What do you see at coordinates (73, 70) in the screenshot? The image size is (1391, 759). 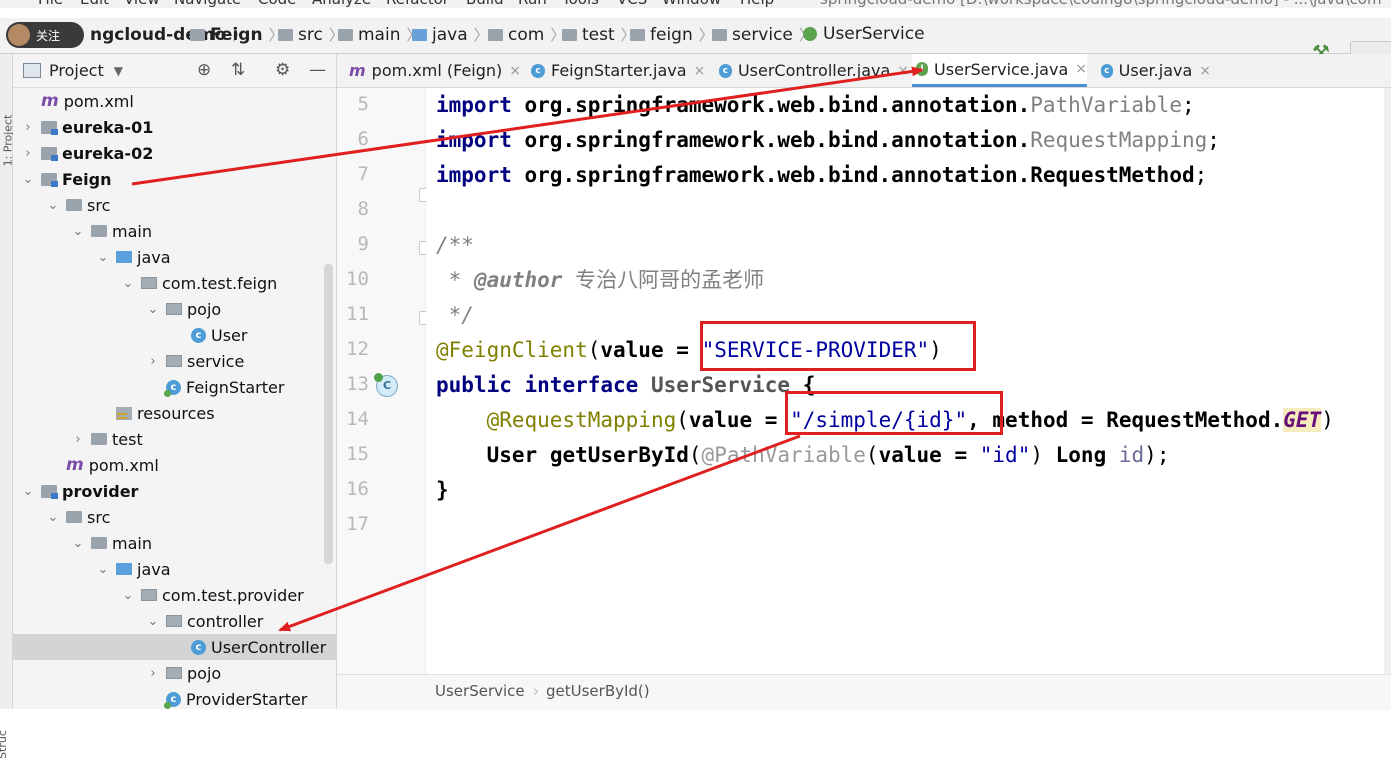 I see `project-view-selector: Project ▼` at bounding box center [73, 70].